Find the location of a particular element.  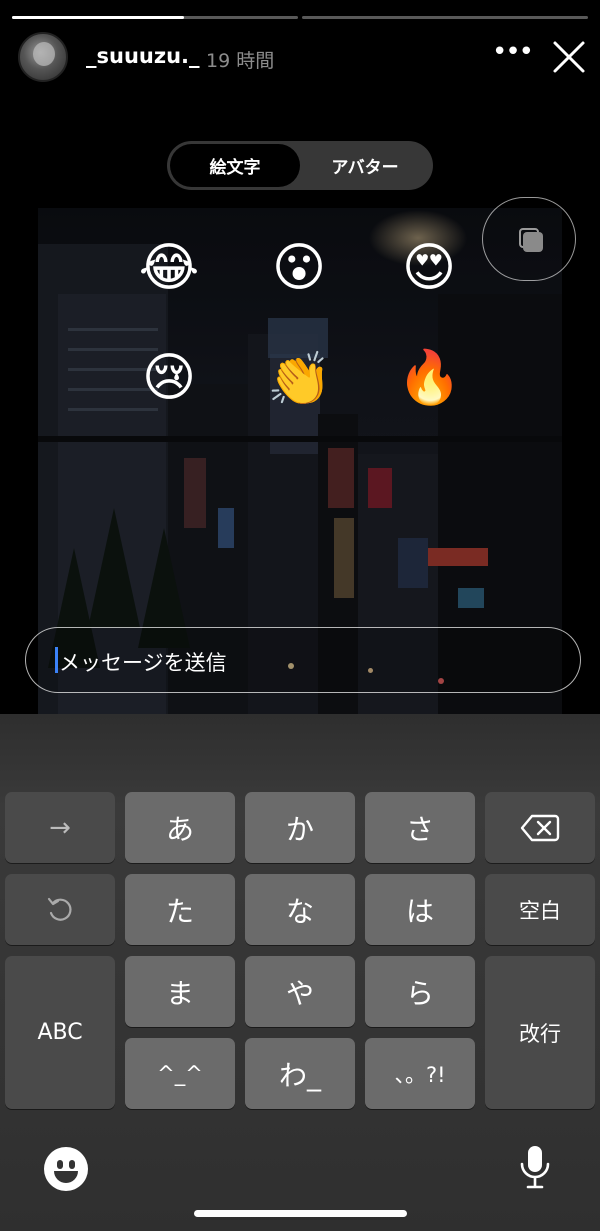

microphone-icon is located at coordinates (535, 1169).